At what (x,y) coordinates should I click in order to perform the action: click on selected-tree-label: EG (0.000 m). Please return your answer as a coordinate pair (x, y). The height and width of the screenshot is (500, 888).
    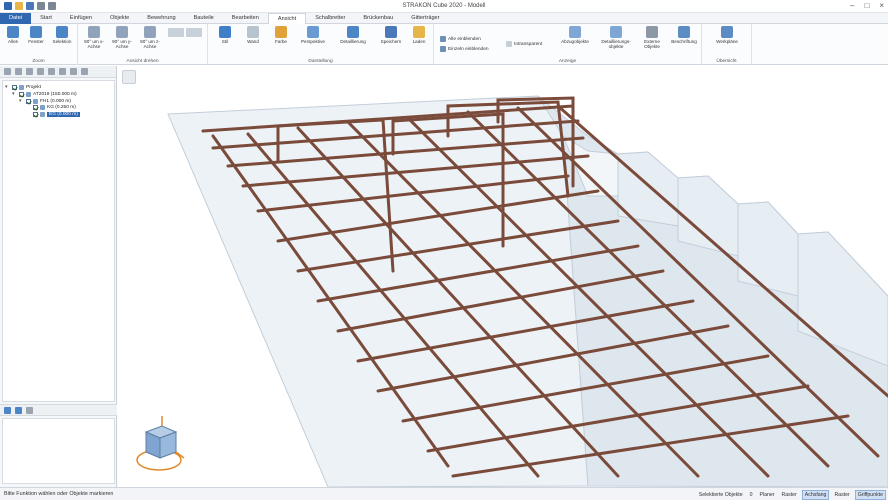
    Looking at the image, I should click on (63, 114).